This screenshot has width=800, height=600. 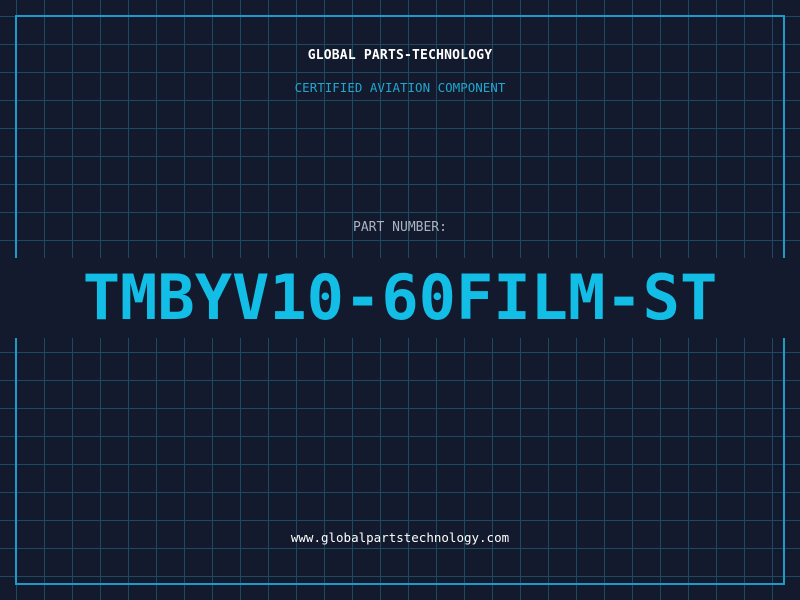 I want to click on certification-tagline: CERTIFIED AVIATION COMPONENT, so click(x=400, y=87).